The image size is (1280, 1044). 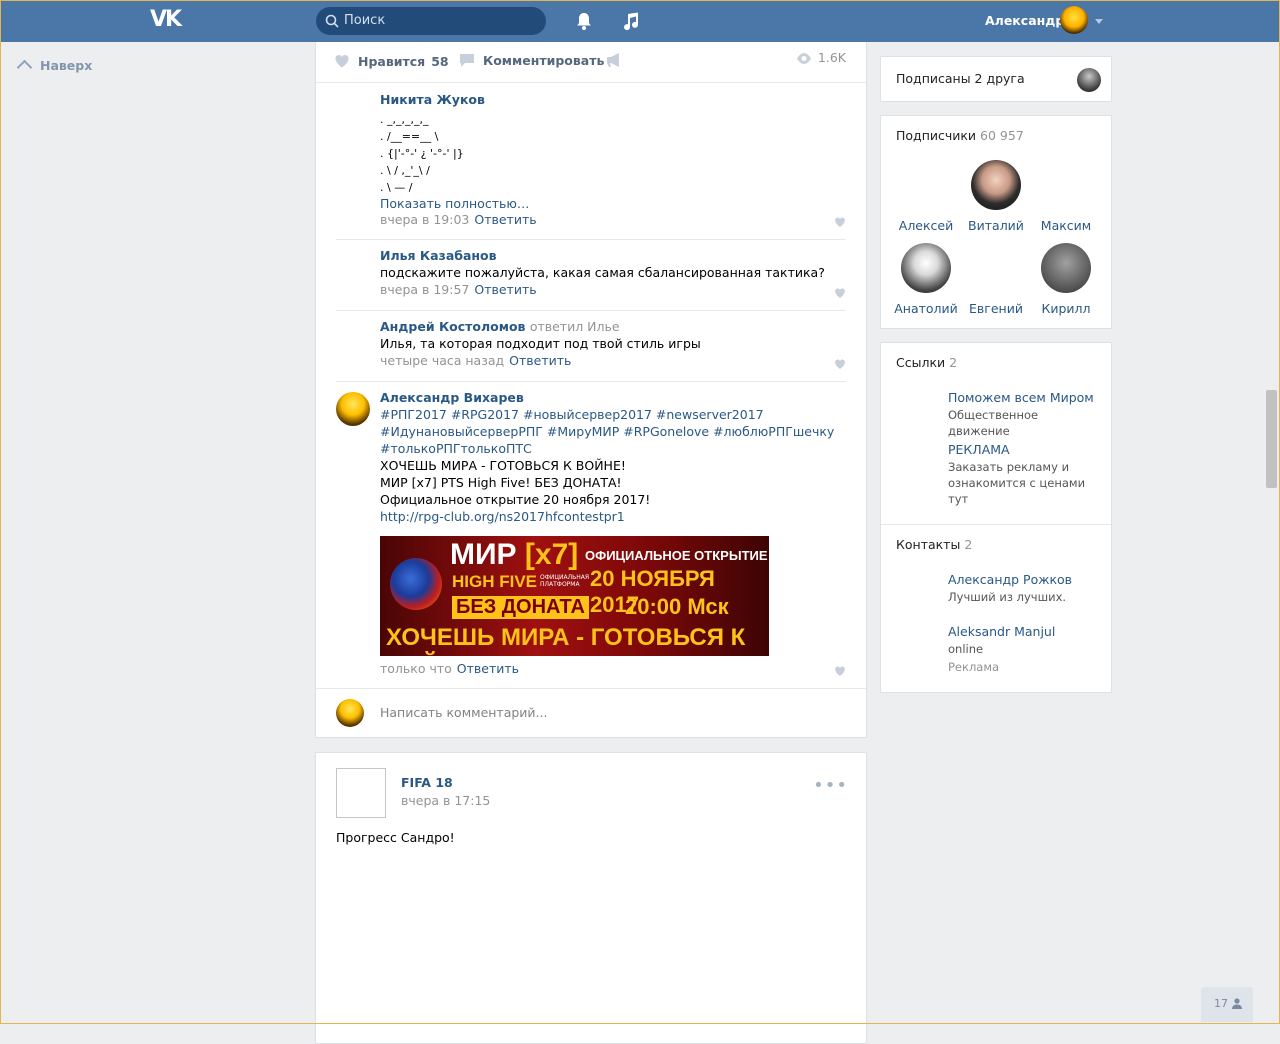 What do you see at coordinates (1074, 20) in the screenshot?
I see `user-avatar` at bounding box center [1074, 20].